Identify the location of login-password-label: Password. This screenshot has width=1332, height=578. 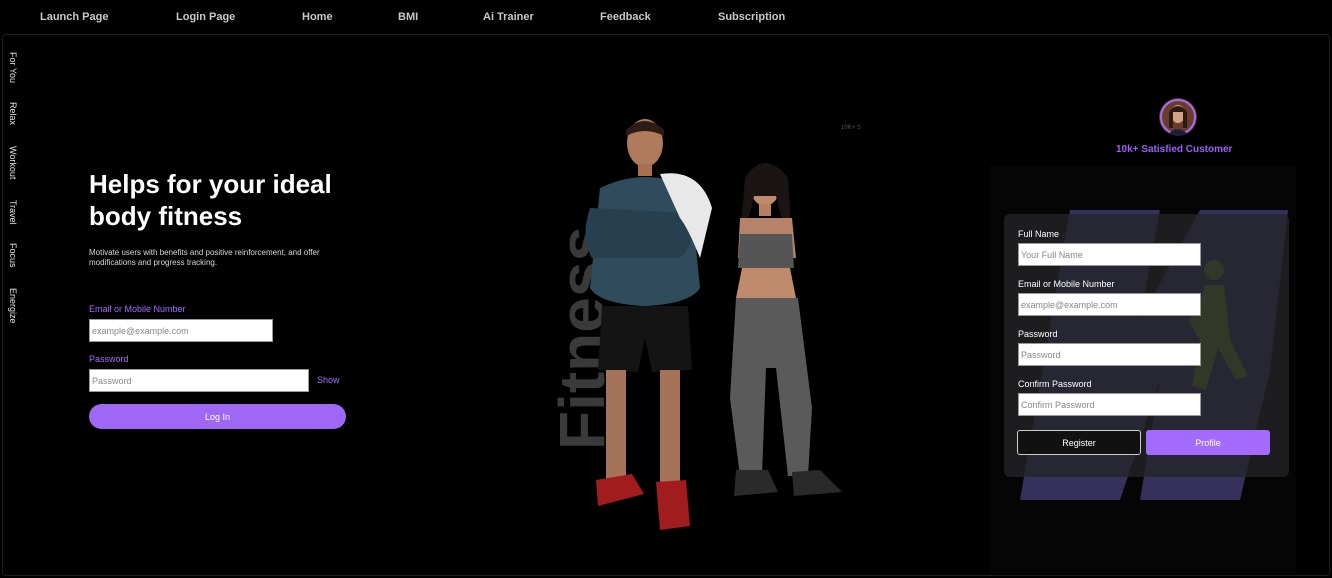
(109, 359).